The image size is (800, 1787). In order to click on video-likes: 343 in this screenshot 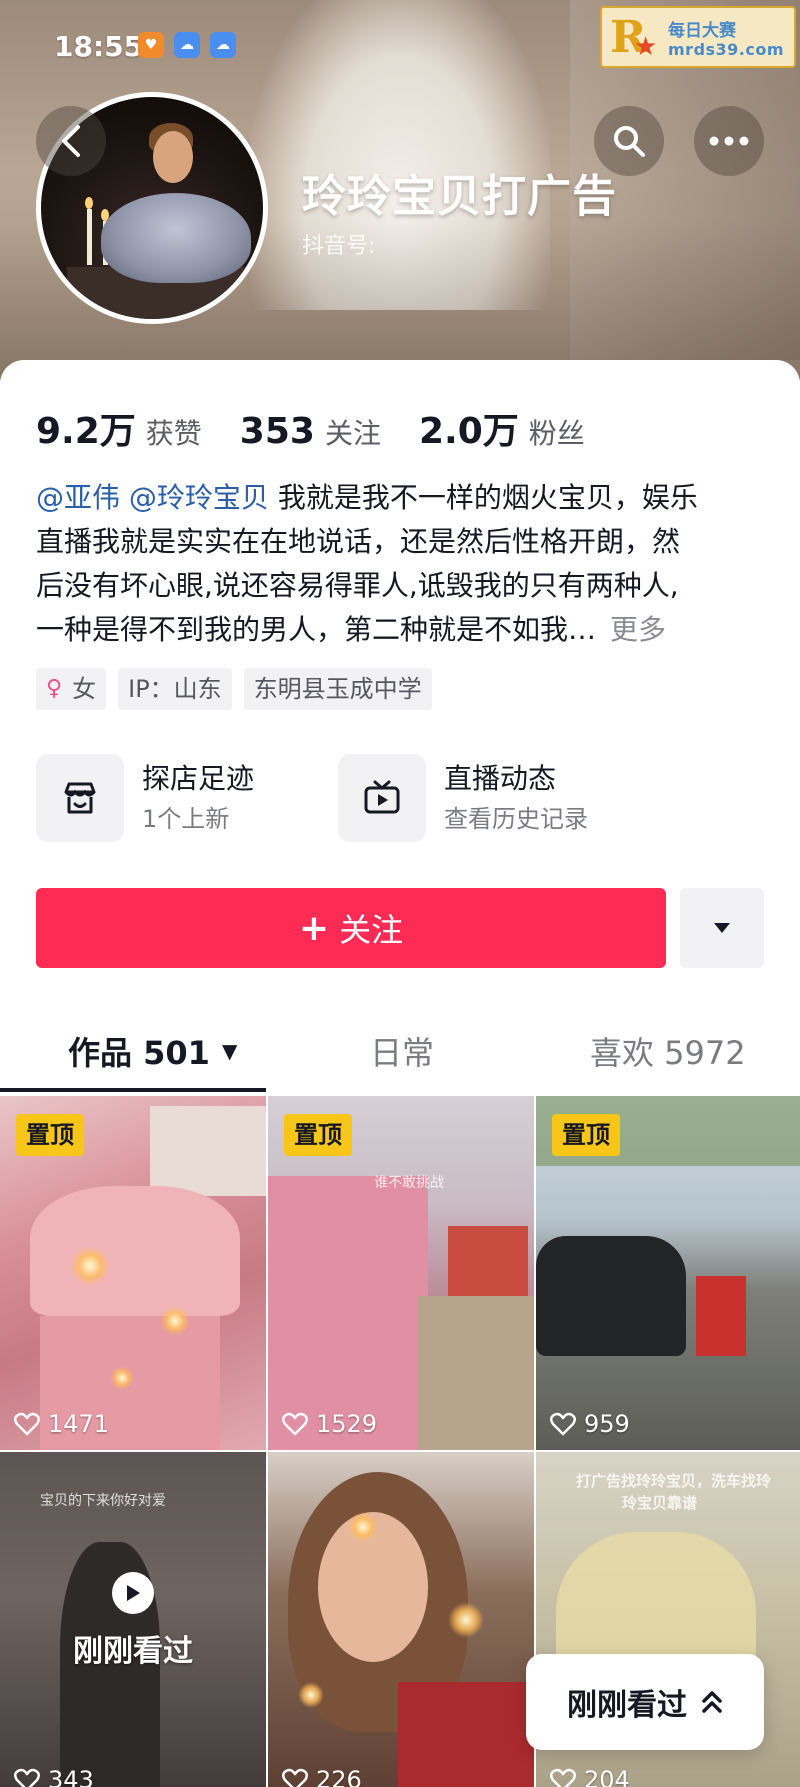, I will do `click(54, 1776)`.